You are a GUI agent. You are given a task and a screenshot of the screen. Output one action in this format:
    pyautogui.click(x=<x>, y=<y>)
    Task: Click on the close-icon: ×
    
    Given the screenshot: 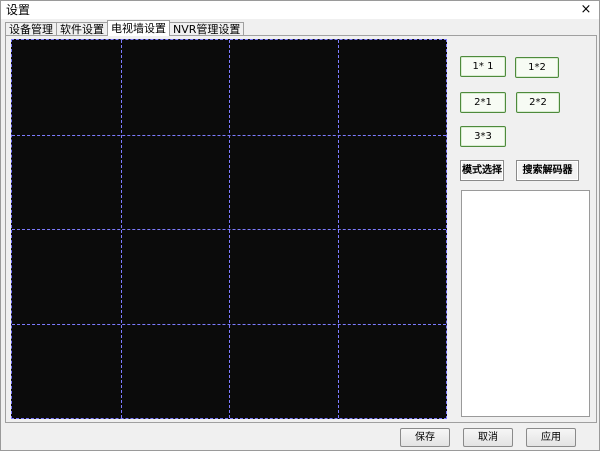 What is the action you would take?
    pyautogui.click(x=586, y=10)
    